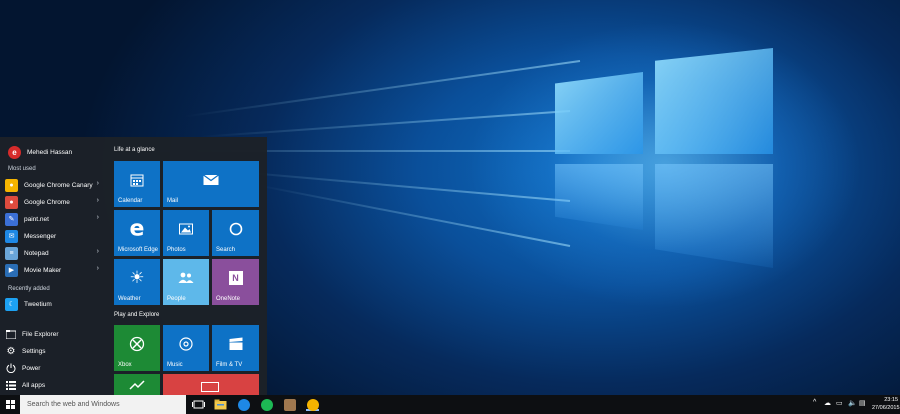 Image resolution: width=900 pixels, height=414 pixels. Describe the element at coordinates (137, 229) in the screenshot. I see `edge-icon: e` at that location.